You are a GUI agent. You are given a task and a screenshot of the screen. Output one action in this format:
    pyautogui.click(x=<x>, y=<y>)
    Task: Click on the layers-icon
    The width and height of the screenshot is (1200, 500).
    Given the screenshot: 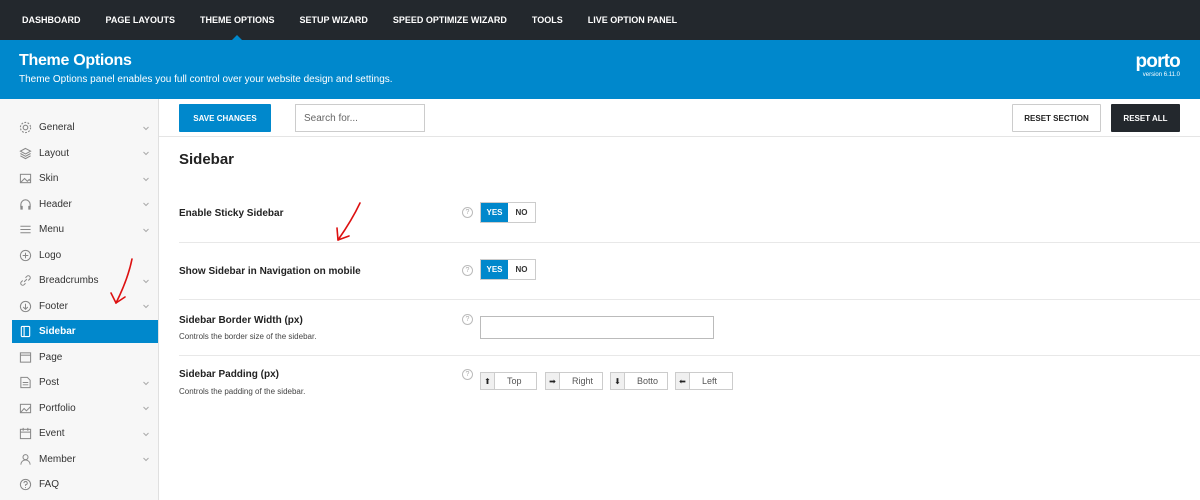 What is the action you would take?
    pyautogui.click(x=25, y=153)
    